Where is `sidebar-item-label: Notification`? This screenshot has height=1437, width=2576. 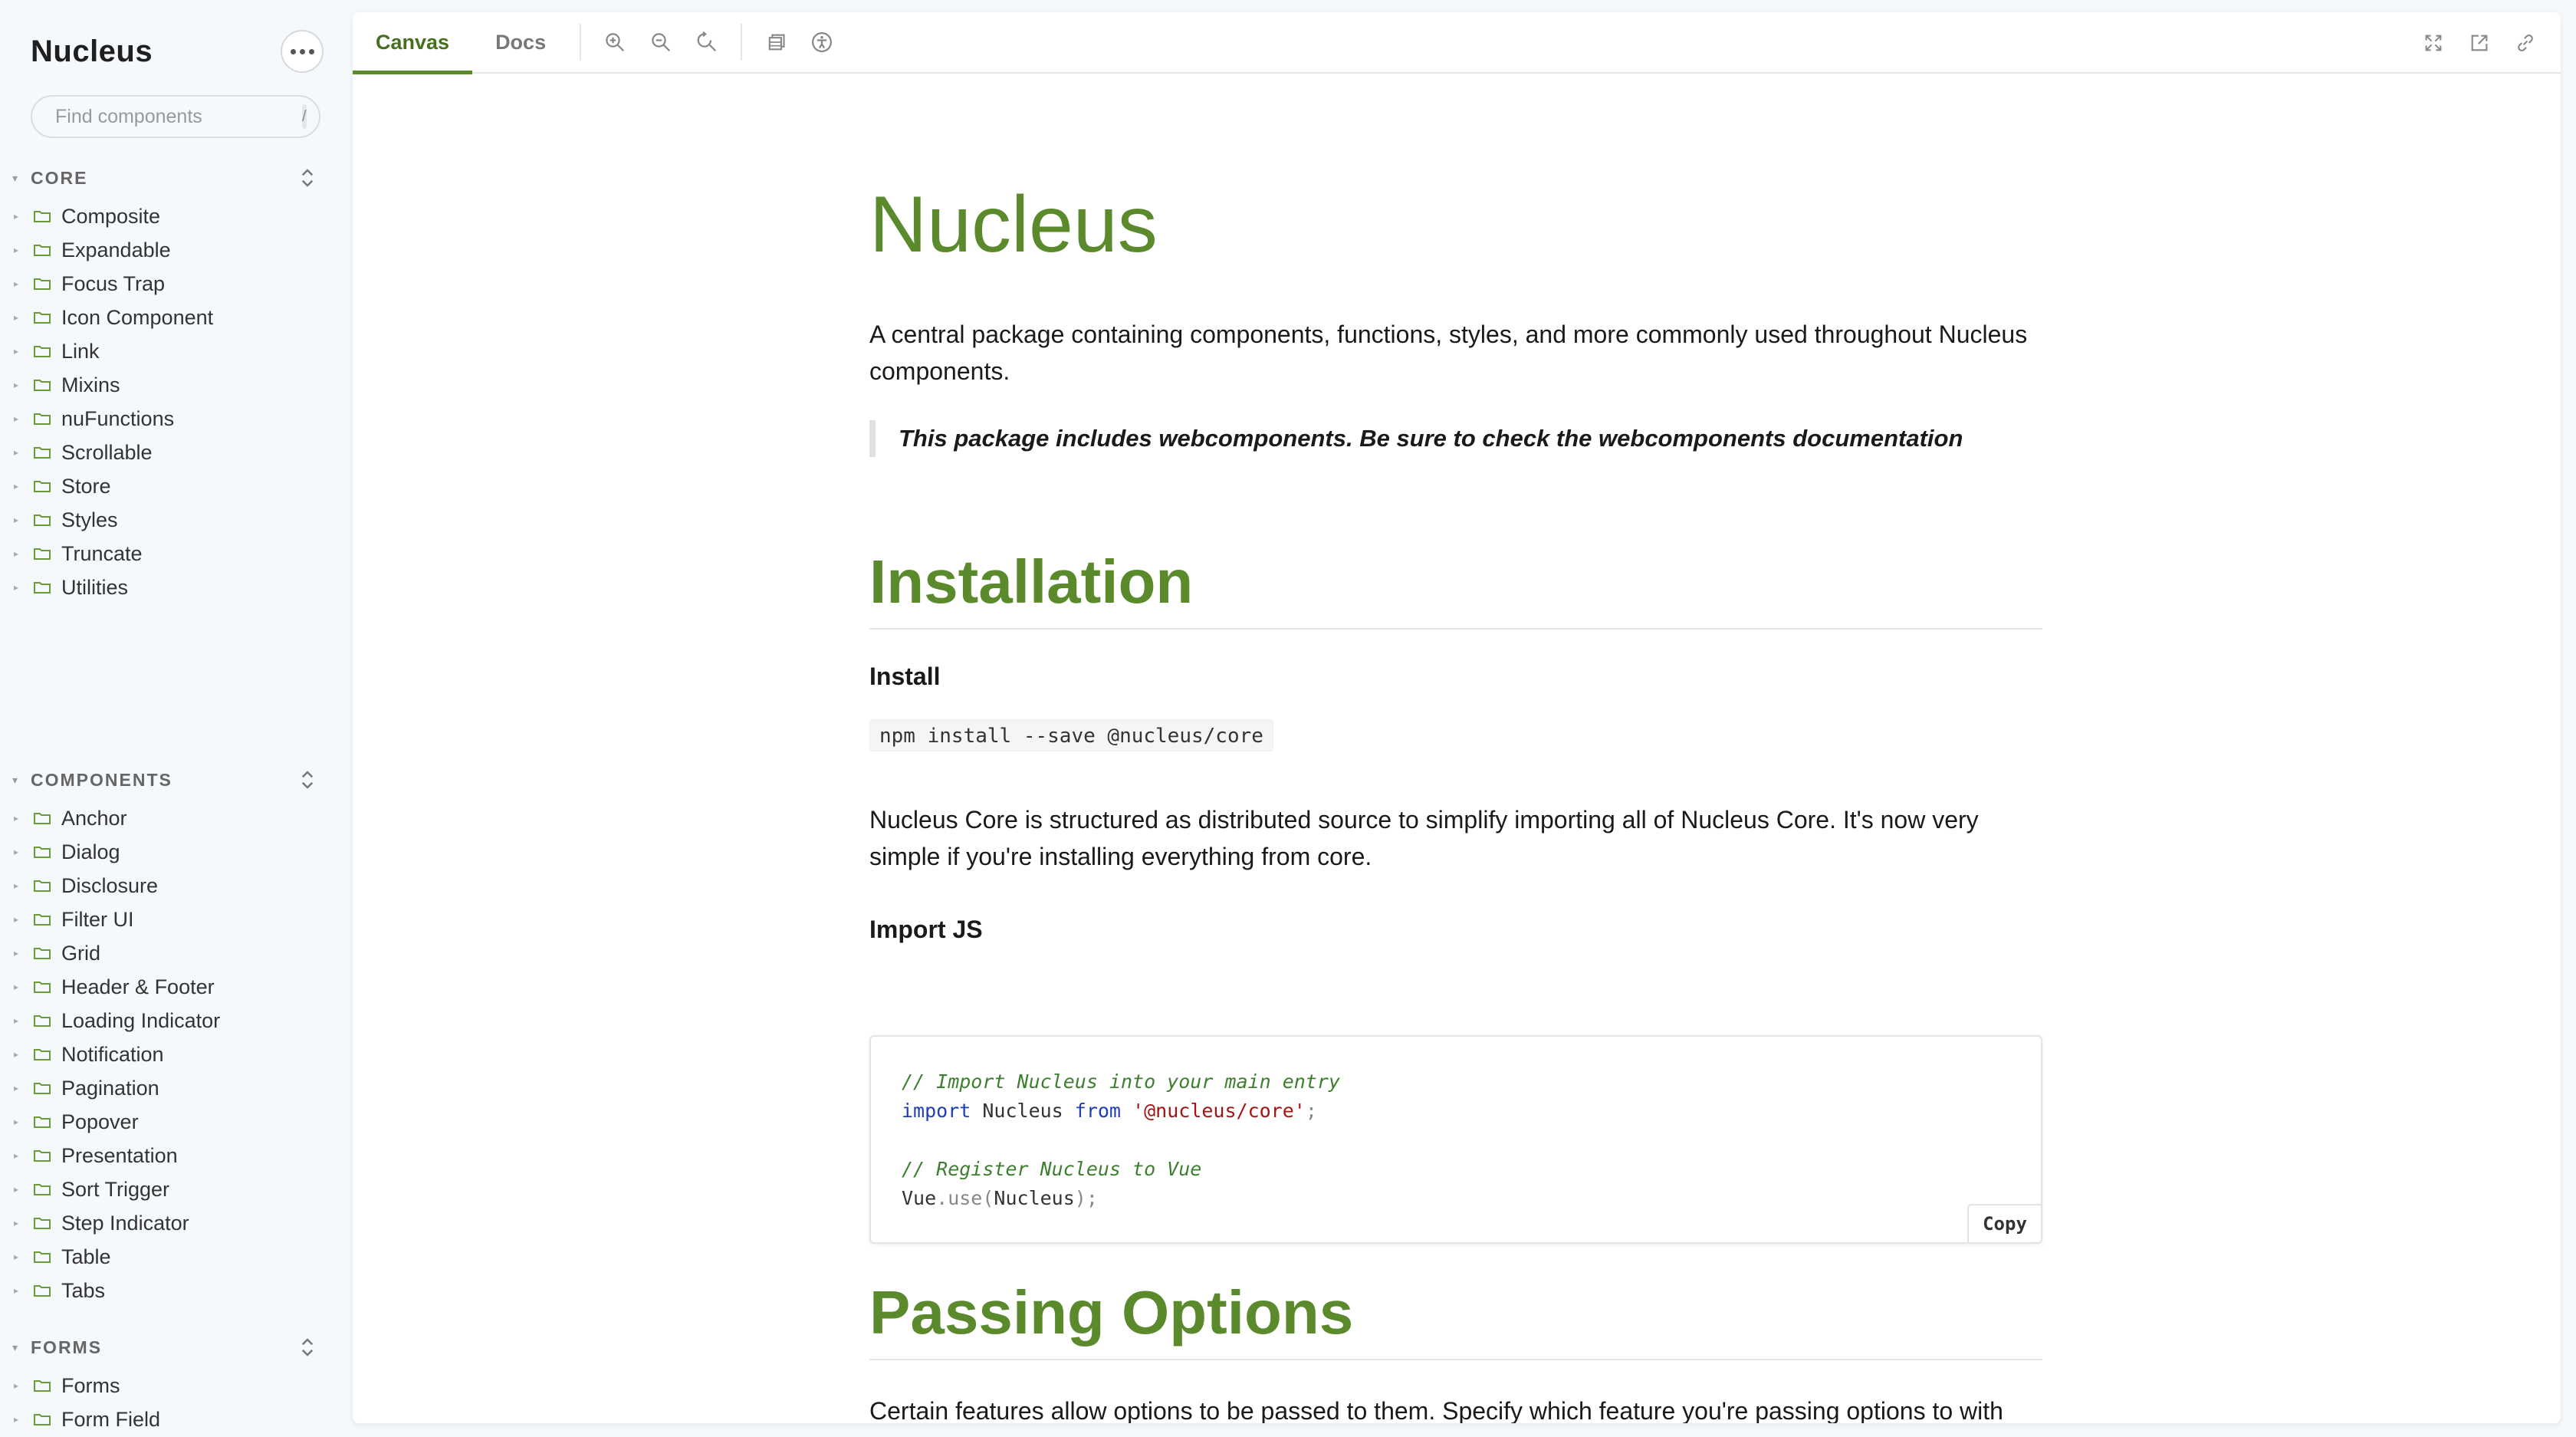
sidebar-item-label: Notification is located at coordinates (113, 1054).